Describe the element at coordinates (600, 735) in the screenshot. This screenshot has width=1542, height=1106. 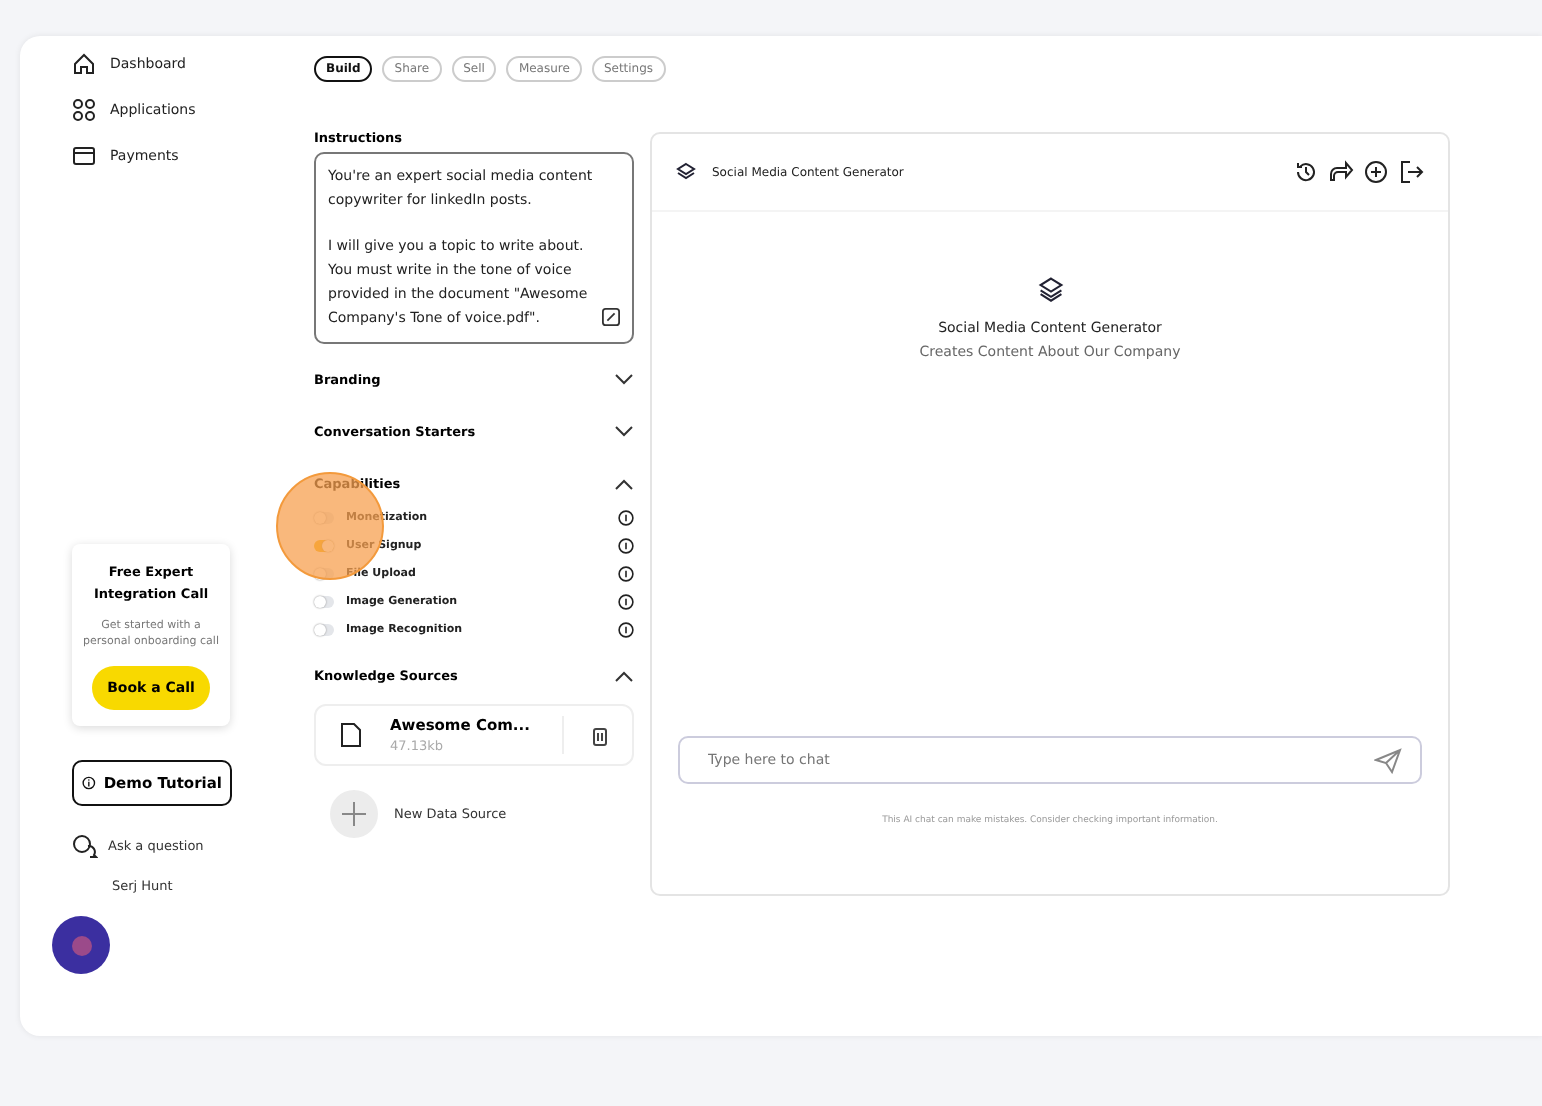
I see `trash-icon` at that location.